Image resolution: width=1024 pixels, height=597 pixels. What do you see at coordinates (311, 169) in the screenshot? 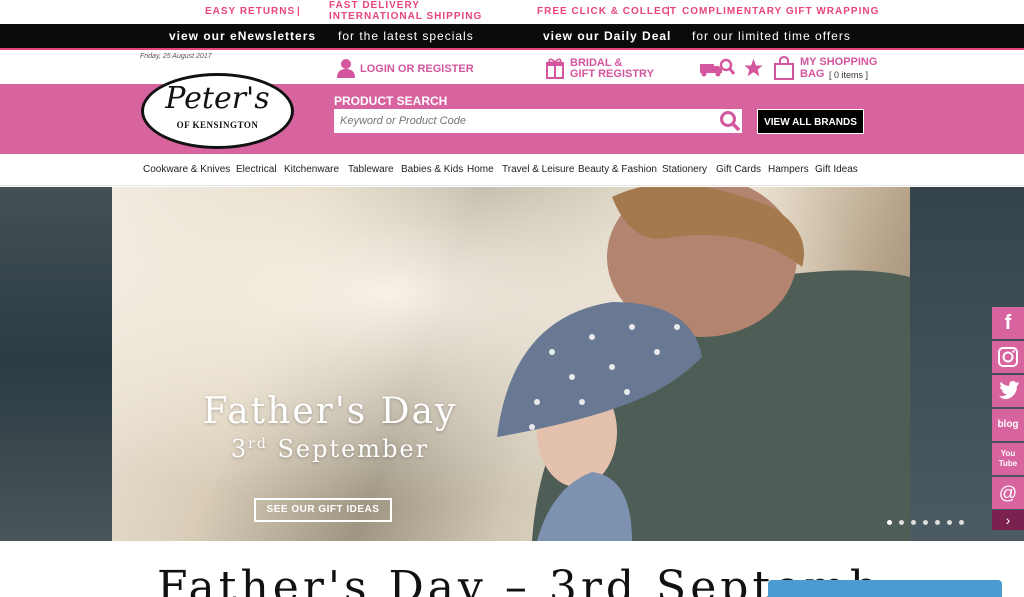
I see `nav-item-kitchenware: Kitchenware` at bounding box center [311, 169].